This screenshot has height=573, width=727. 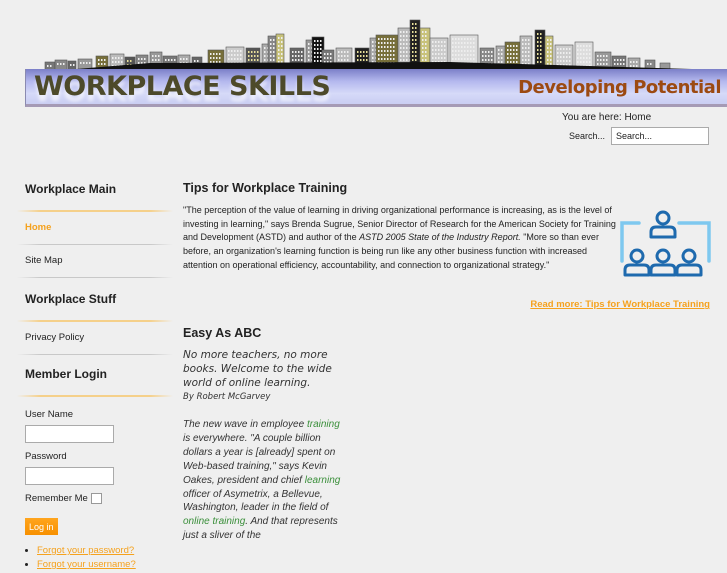 What do you see at coordinates (323, 480) in the screenshot?
I see `inline-link: learning` at bounding box center [323, 480].